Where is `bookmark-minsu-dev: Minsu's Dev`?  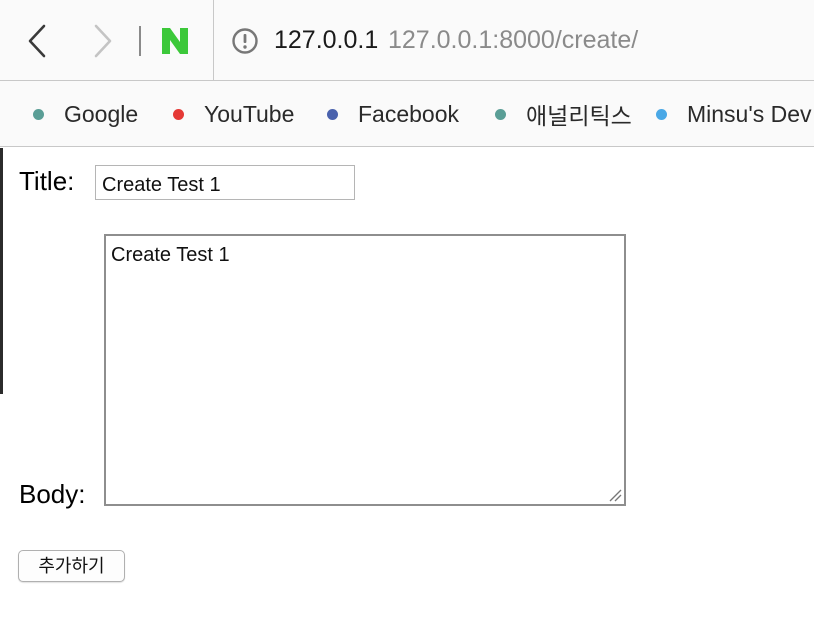 bookmark-minsu-dev: Minsu's Dev is located at coordinates (734, 113).